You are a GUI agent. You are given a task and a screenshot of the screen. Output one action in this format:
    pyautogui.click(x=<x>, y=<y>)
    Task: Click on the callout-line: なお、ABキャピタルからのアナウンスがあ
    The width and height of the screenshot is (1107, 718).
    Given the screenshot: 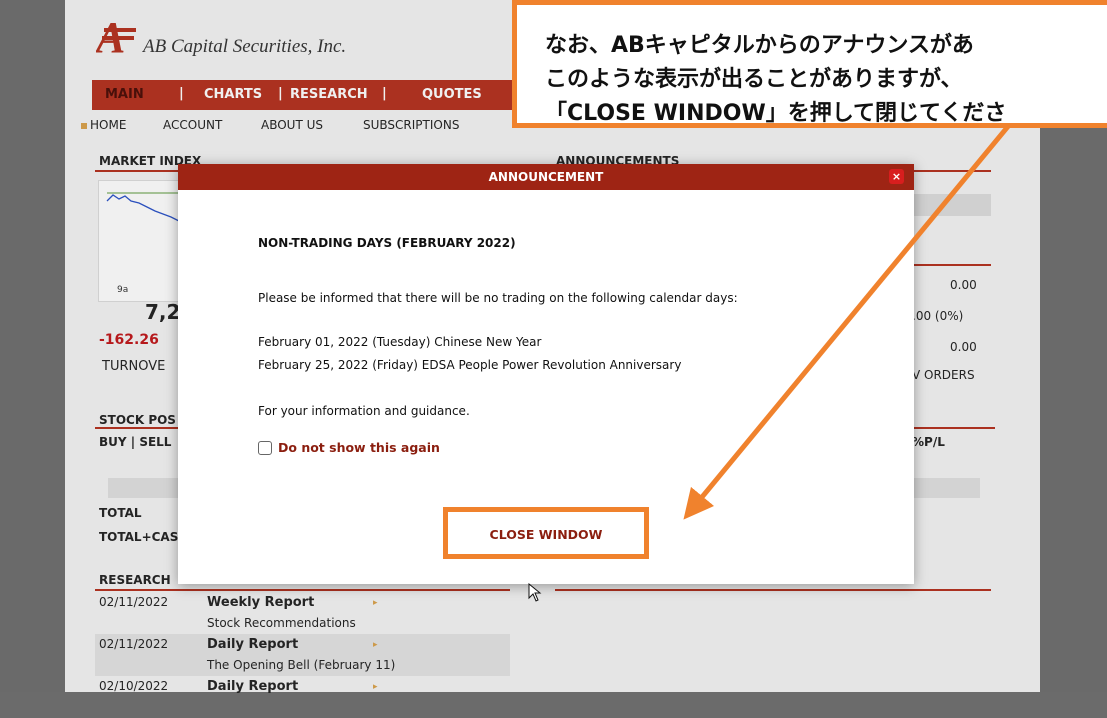 What is the action you would take?
    pyautogui.click(x=759, y=45)
    